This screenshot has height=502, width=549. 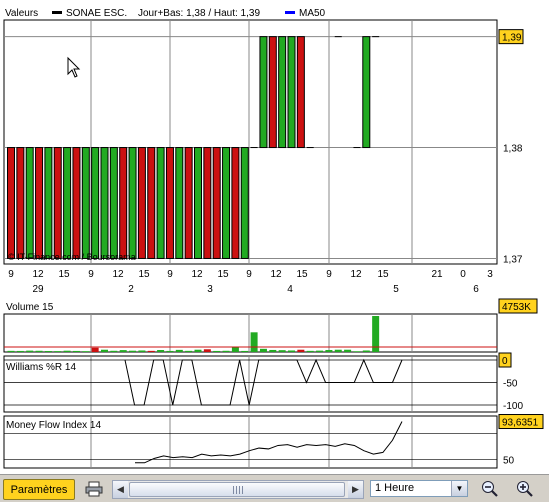 I want to click on legend-ma-swatch, so click(x=290, y=12).